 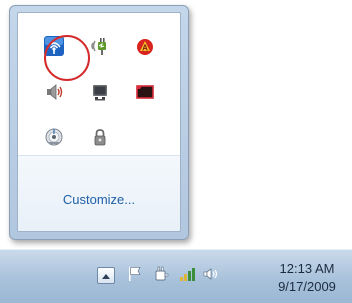 What do you see at coordinates (307, 278) in the screenshot?
I see `taskbar-clock: 12:13 AM 9/17/2009` at bounding box center [307, 278].